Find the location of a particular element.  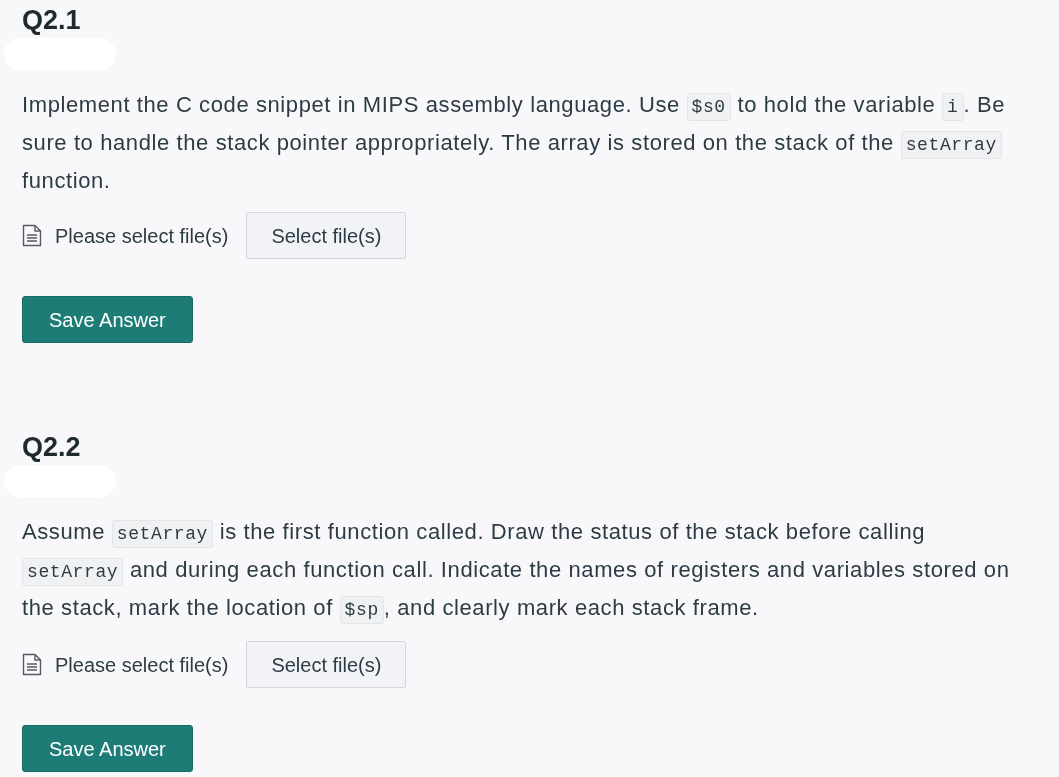

question-text: Assume setArray is the first function called. Draw the status of the stack before calling setArray and during each function call. Indicate the names of registers and variables stored on the stack, mark the location of $sp , and clearly mark each stack frame. is located at coordinates (524, 571).